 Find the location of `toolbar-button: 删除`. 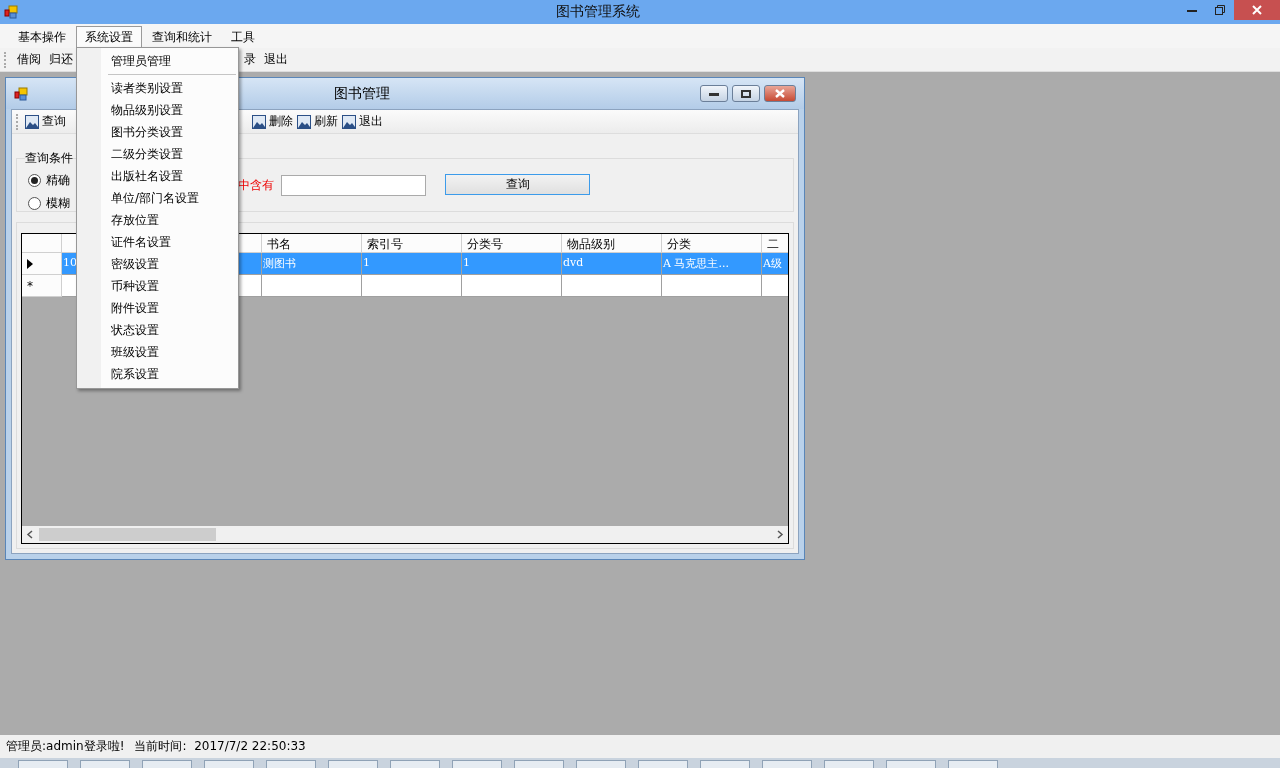

toolbar-button: 删除 is located at coordinates (272, 121).